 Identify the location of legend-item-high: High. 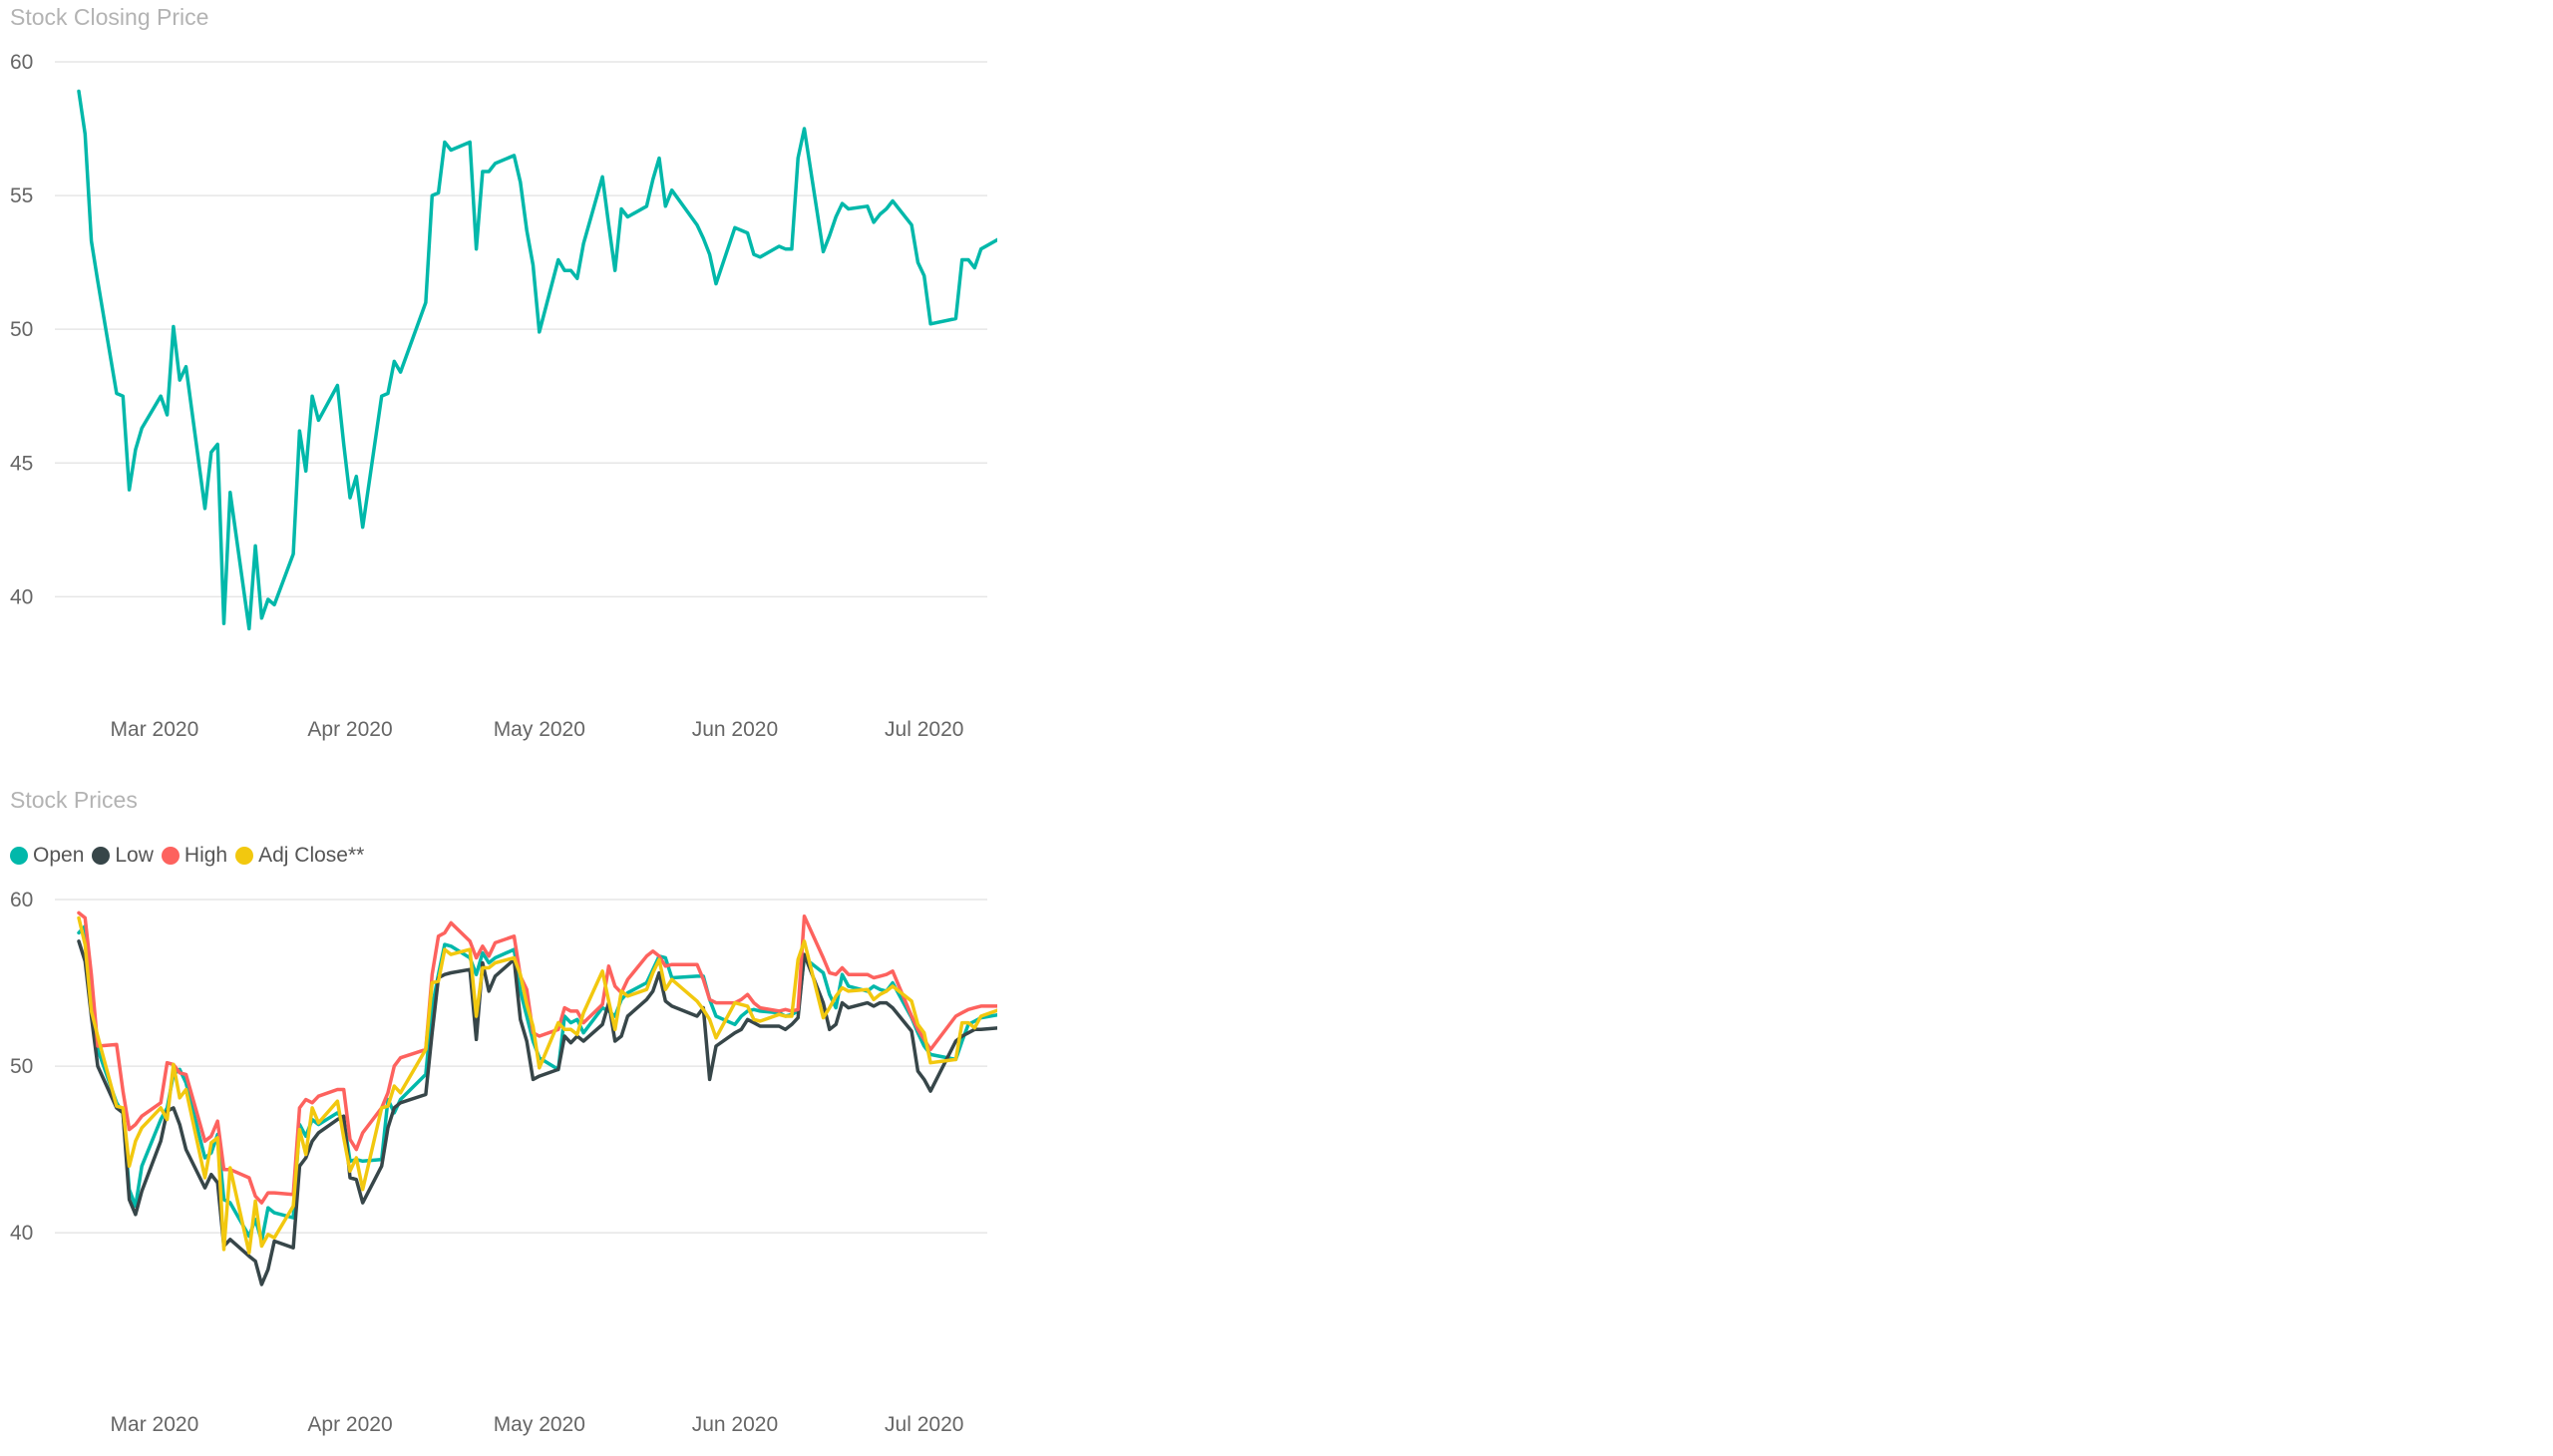
(195, 856).